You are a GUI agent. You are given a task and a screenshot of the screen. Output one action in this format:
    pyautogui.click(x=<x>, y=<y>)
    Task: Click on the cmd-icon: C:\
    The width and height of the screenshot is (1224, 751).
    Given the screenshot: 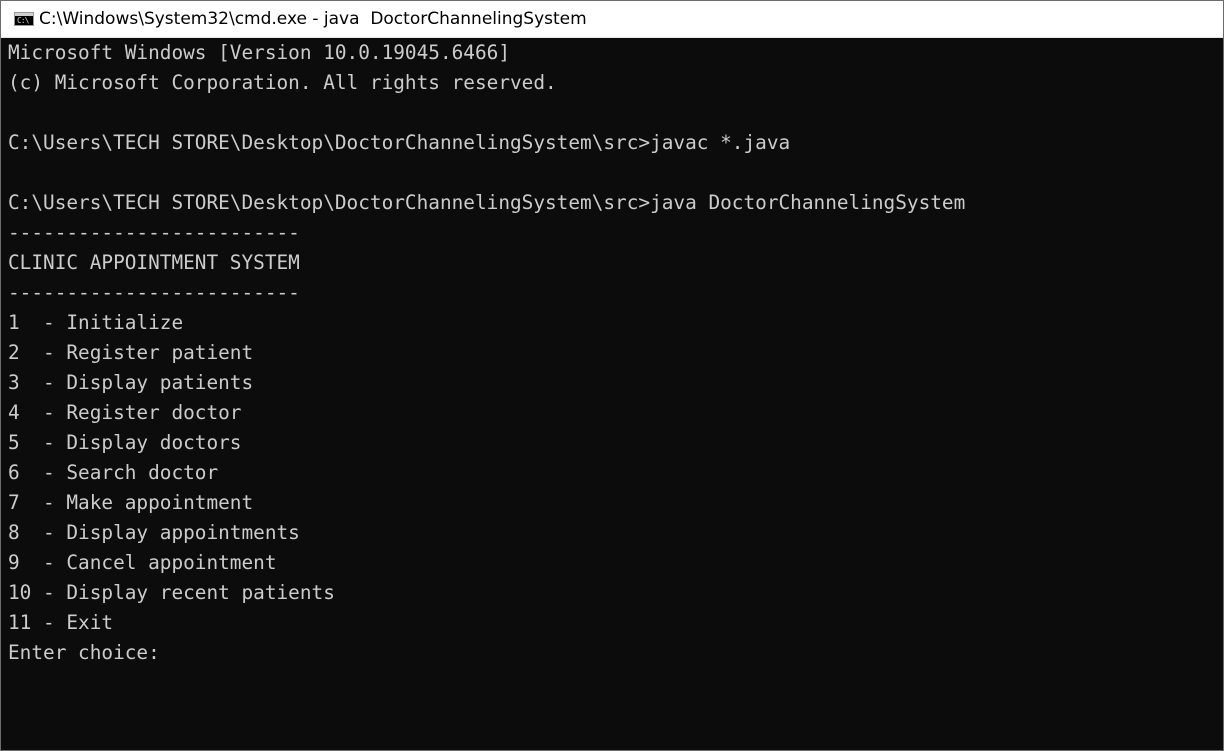 What is the action you would take?
    pyautogui.click(x=24, y=19)
    